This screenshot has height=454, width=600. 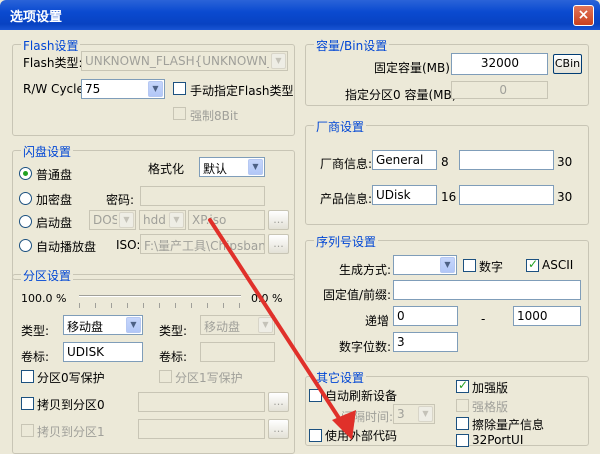 What do you see at coordinates (71, 378) in the screenshot?
I see `partition0-wp-label: 分区0写保护` at bounding box center [71, 378].